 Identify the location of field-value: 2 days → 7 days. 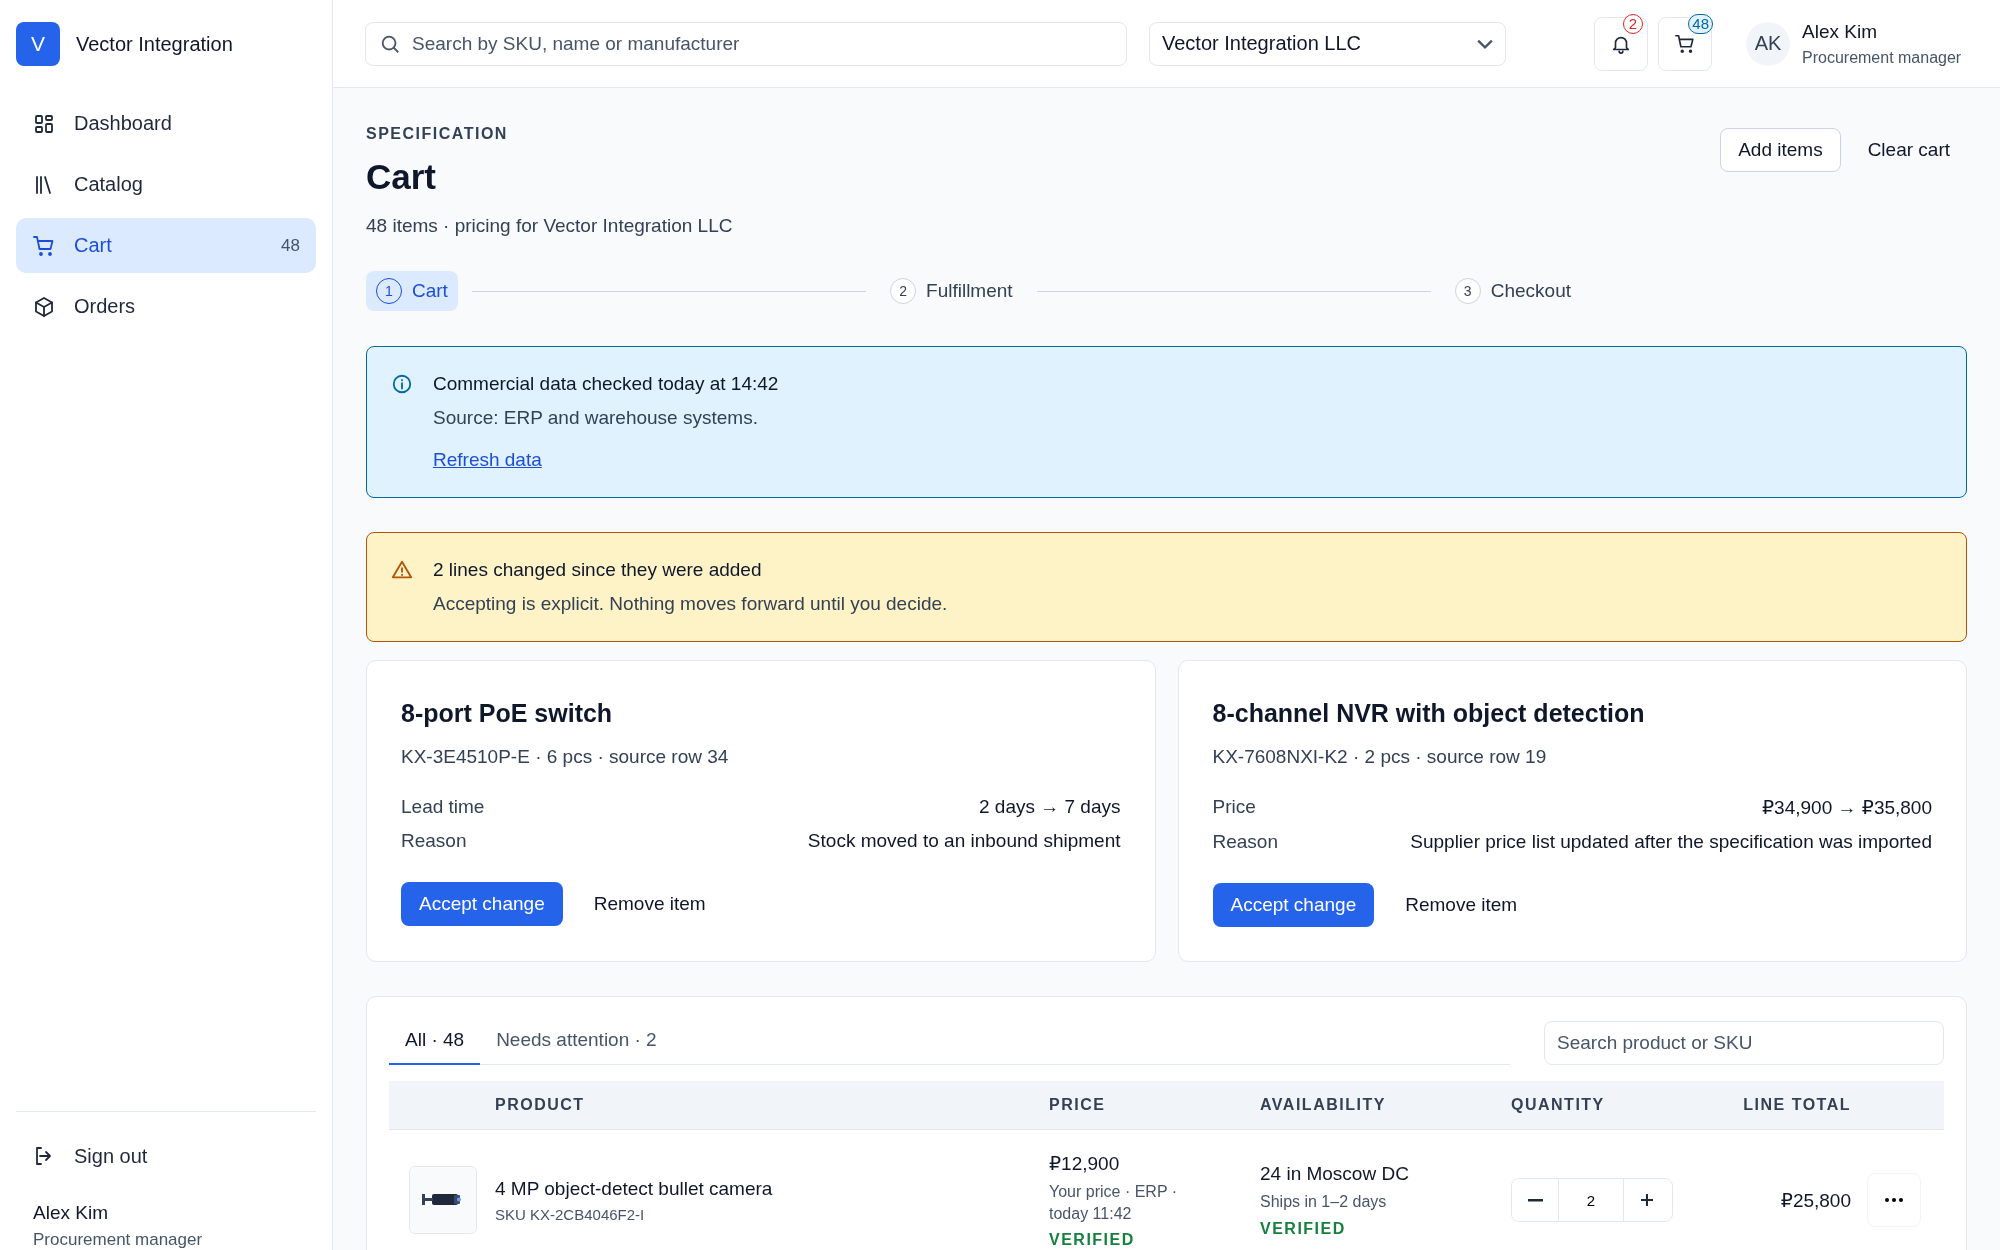
(1049, 807).